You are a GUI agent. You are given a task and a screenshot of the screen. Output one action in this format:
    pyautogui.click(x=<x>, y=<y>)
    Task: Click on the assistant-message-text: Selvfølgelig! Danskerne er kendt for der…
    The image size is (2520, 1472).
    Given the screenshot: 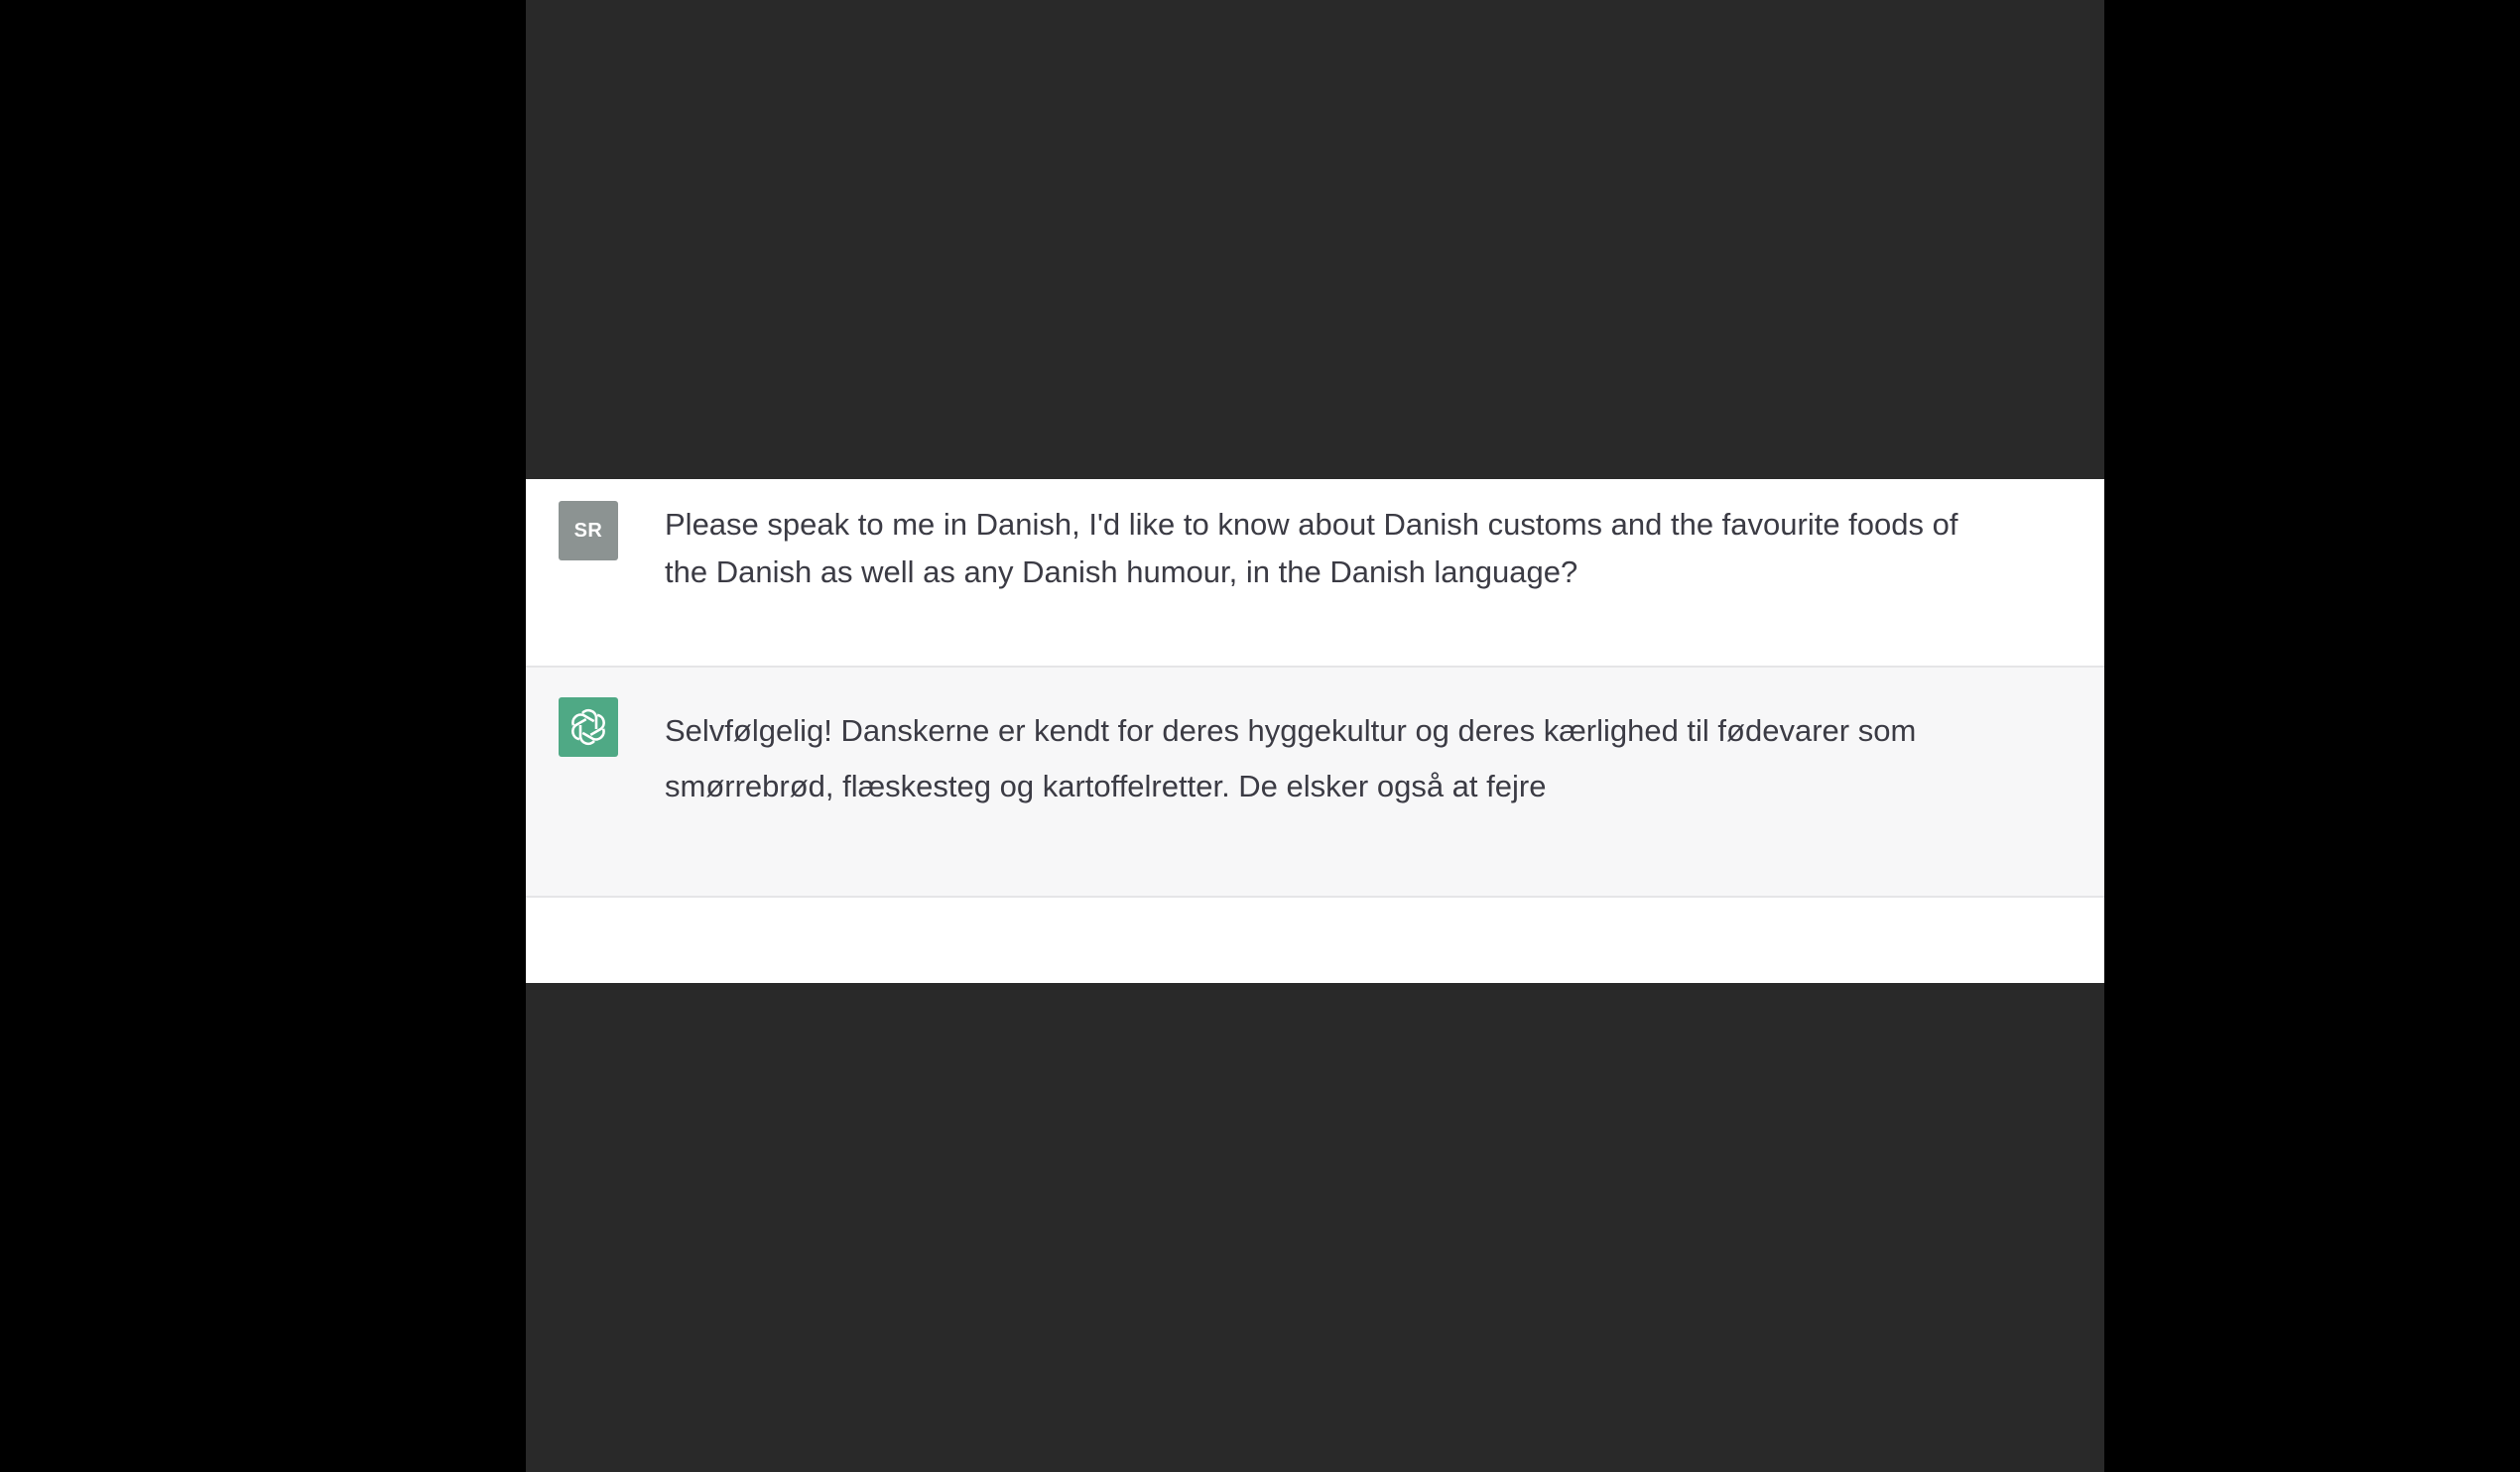 What is the action you would take?
    pyautogui.click(x=1291, y=758)
    